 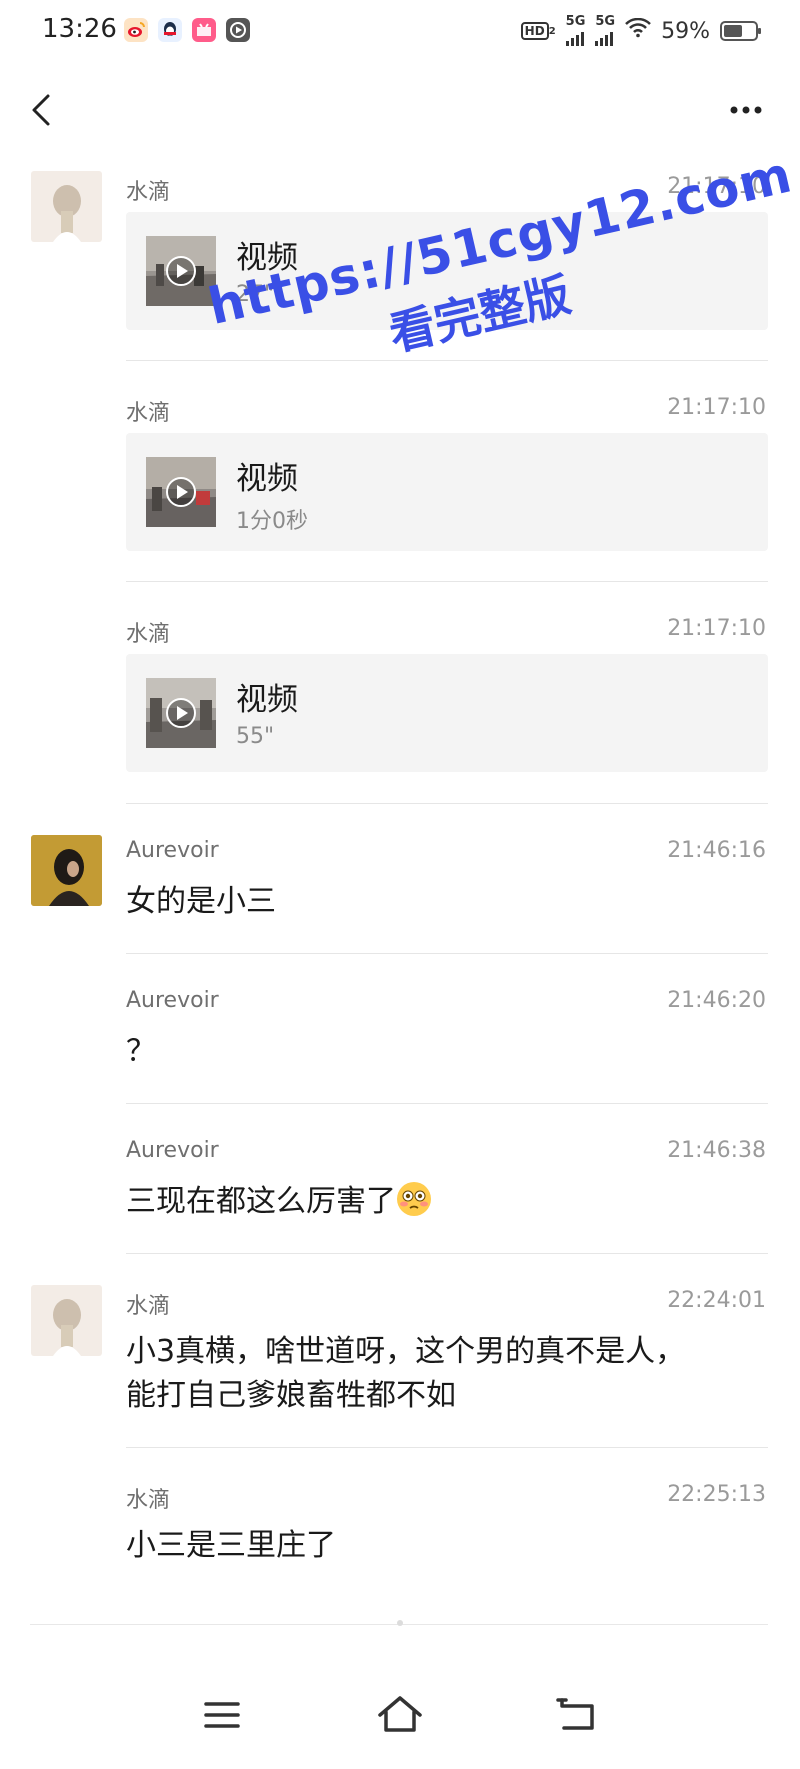 I want to click on back-button, so click(x=44, y=110).